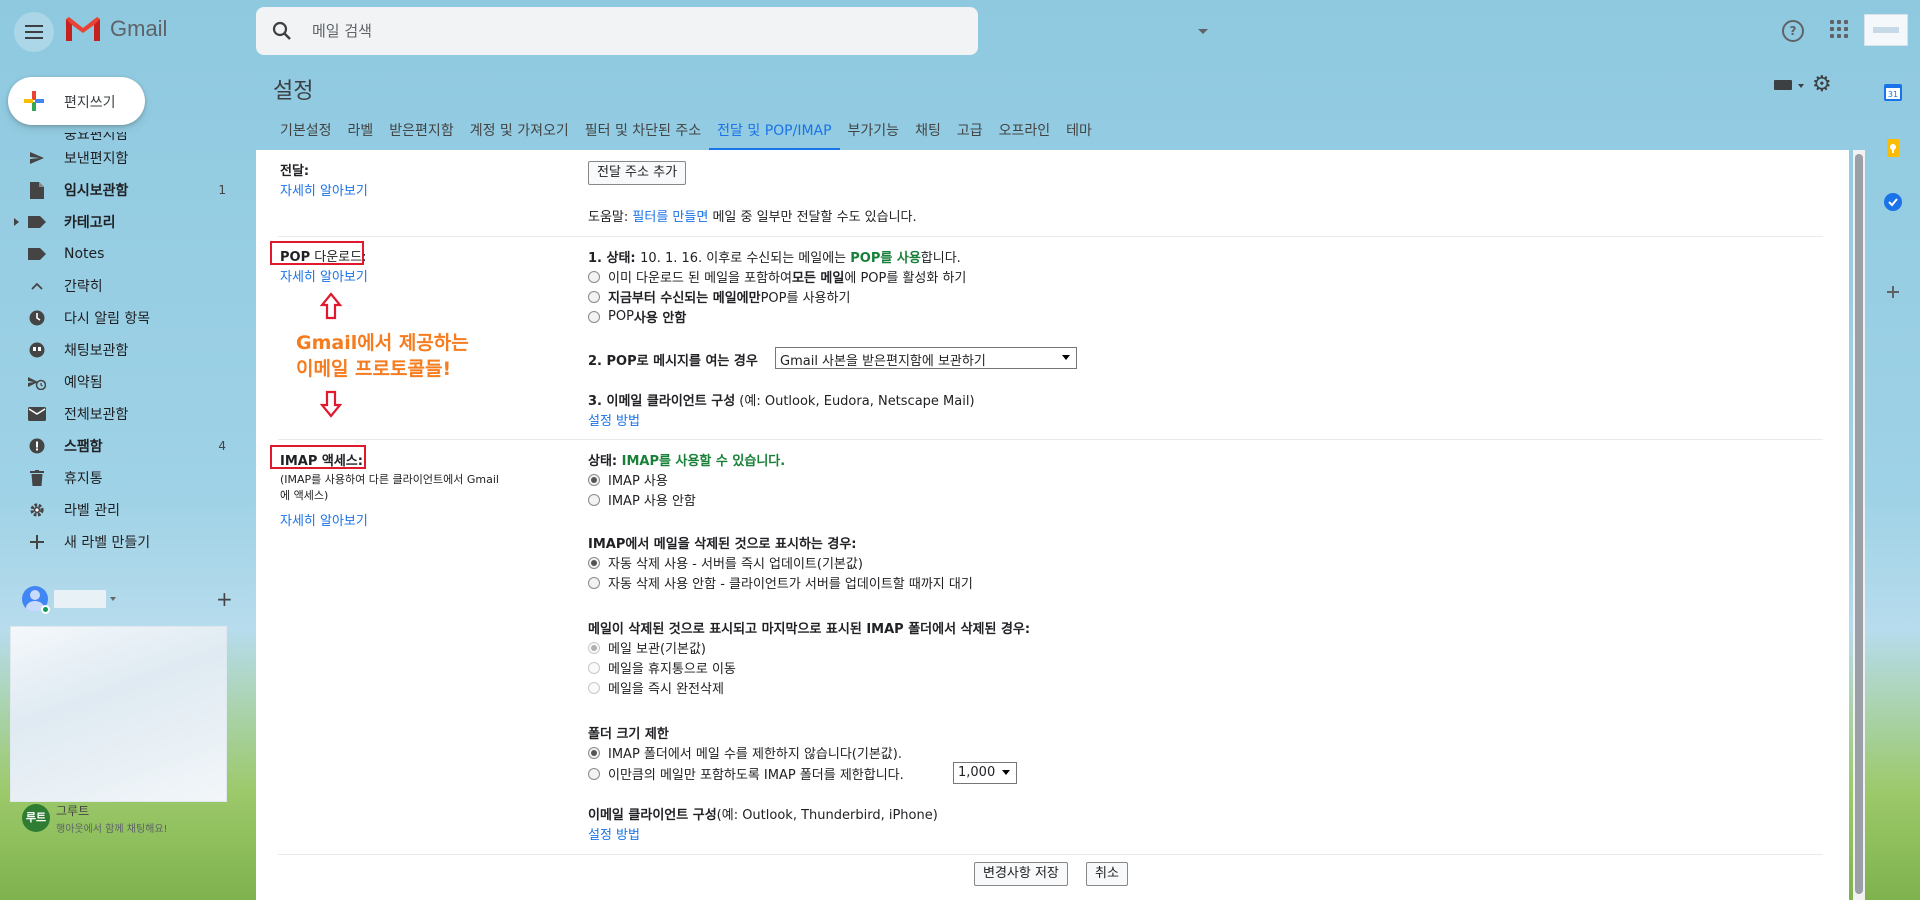  Describe the element at coordinates (970, 129) in the screenshot. I see `tab-advanced: 고급` at that location.